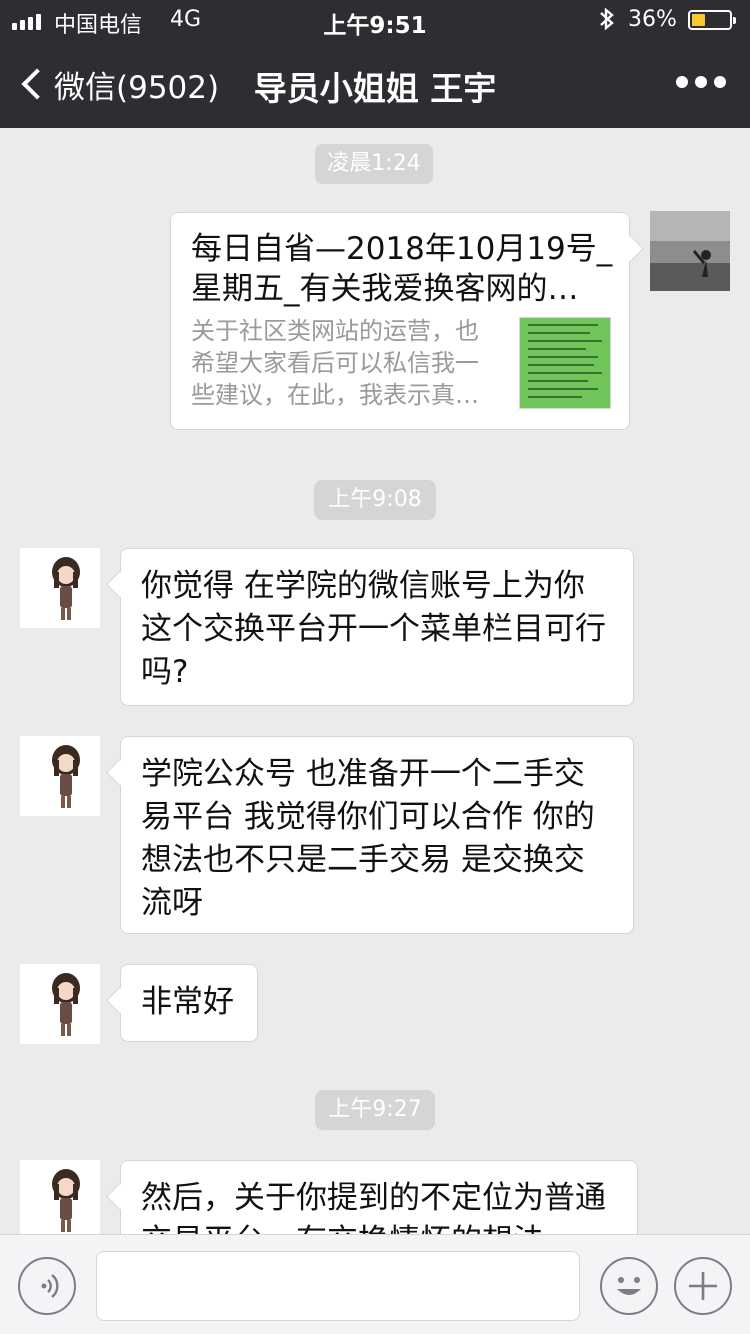 This screenshot has height=1334, width=750. Describe the element at coordinates (690, 251) in the screenshot. I see `my-avatar` at that location.